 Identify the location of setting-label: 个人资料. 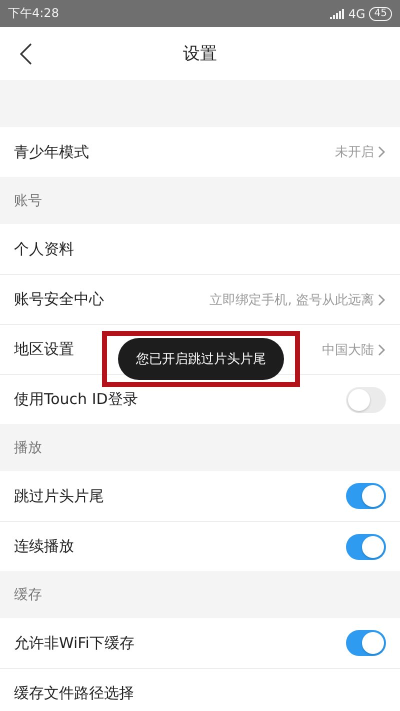
(44, 249).